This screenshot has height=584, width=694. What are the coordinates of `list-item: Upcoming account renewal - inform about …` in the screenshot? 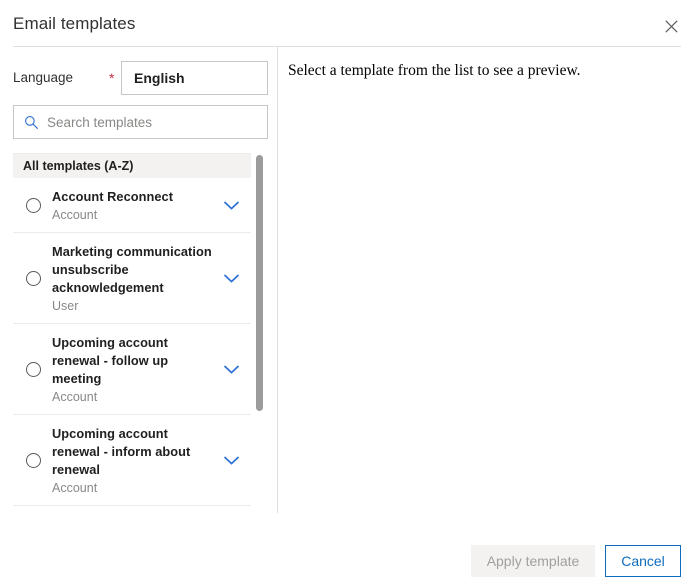 It's located at (132, 460).